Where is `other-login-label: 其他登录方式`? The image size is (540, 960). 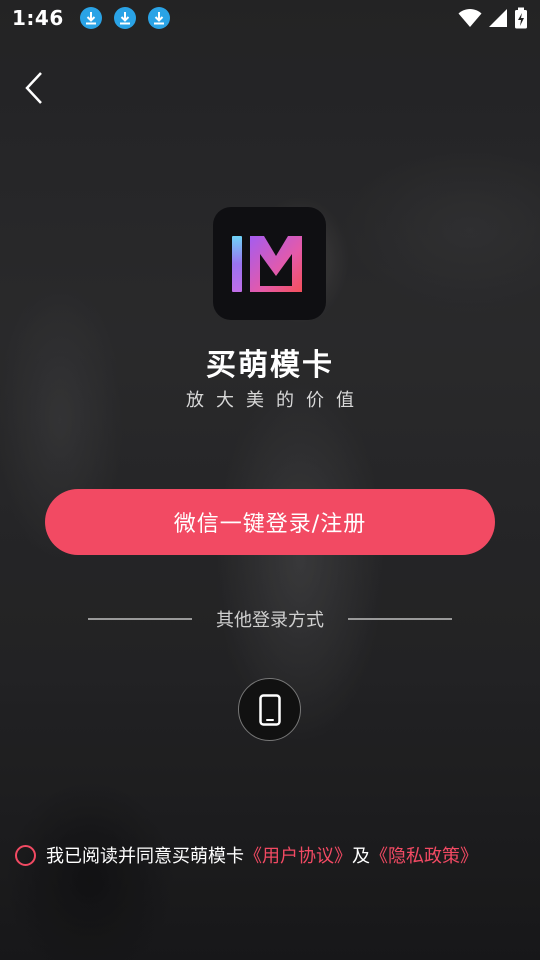
other-login-label: 其他登录方式 is located at coordinates (270, 620).